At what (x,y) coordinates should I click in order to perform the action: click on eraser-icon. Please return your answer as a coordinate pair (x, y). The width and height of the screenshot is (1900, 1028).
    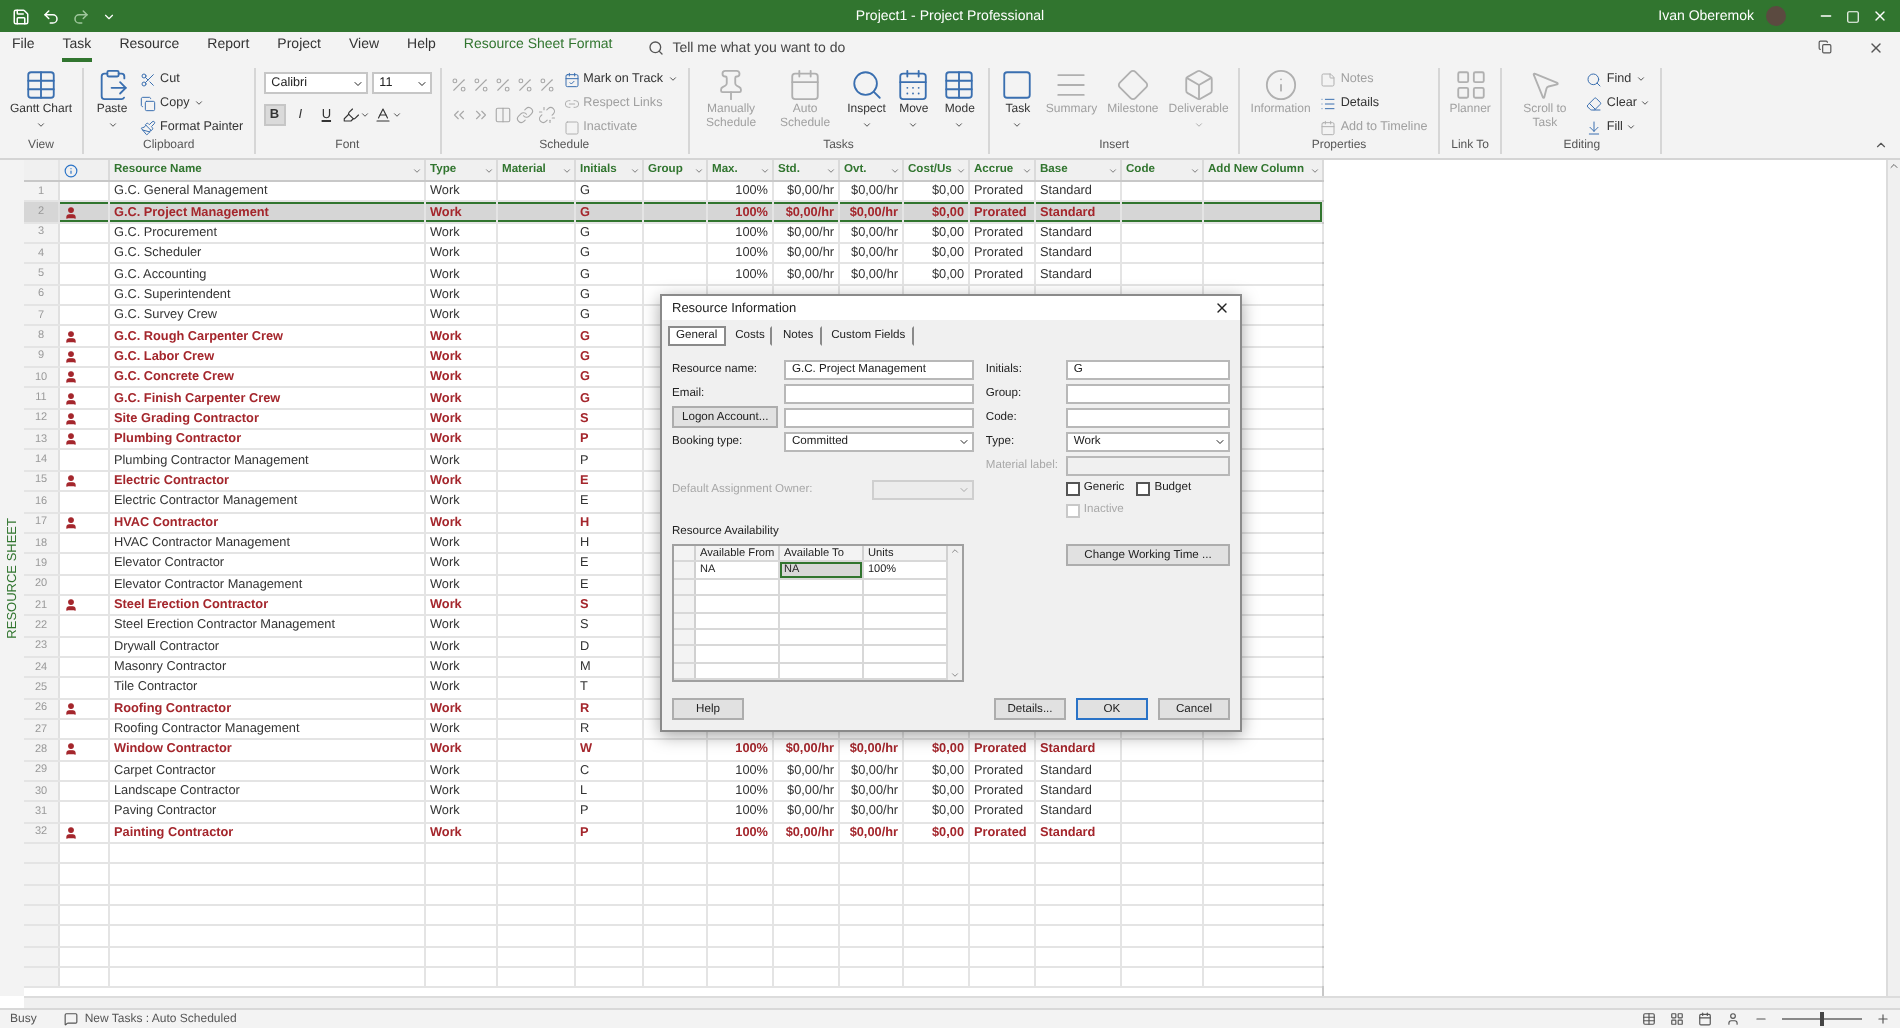
    Looking at the image, I should click on (1594, 103).